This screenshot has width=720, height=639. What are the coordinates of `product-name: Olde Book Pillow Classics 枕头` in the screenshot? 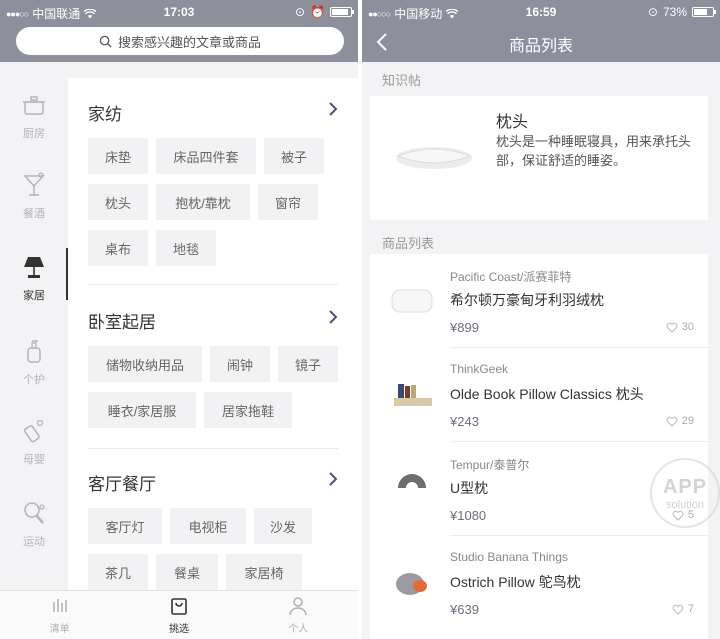 It's located at (547, 394).